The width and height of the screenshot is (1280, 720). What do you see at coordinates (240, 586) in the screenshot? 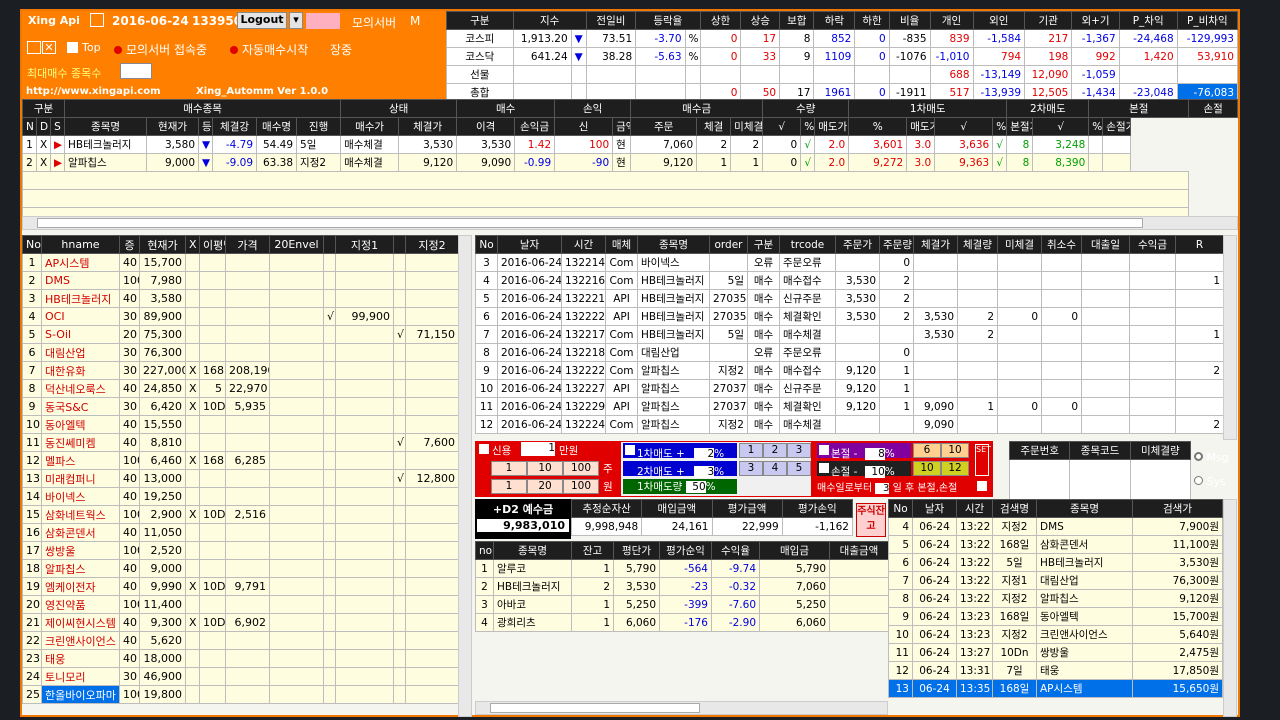
I see `watch-row: 19 엠케이전자 40 9,990 X 10D 9,791` at bounding box center [240, 586].